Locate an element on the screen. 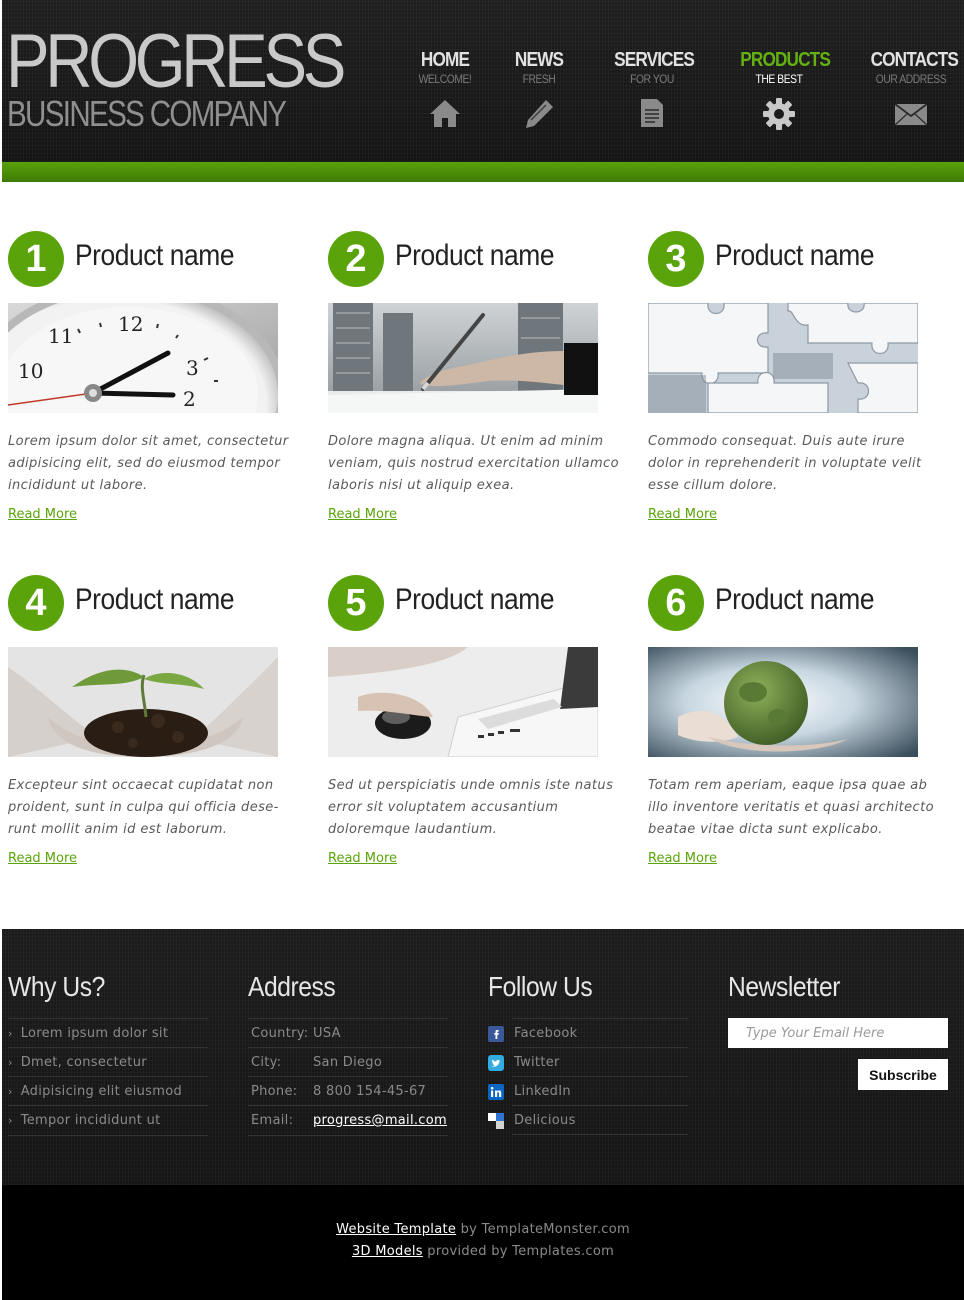  product-number-badge: 3 is located at coordinates (676, 259).